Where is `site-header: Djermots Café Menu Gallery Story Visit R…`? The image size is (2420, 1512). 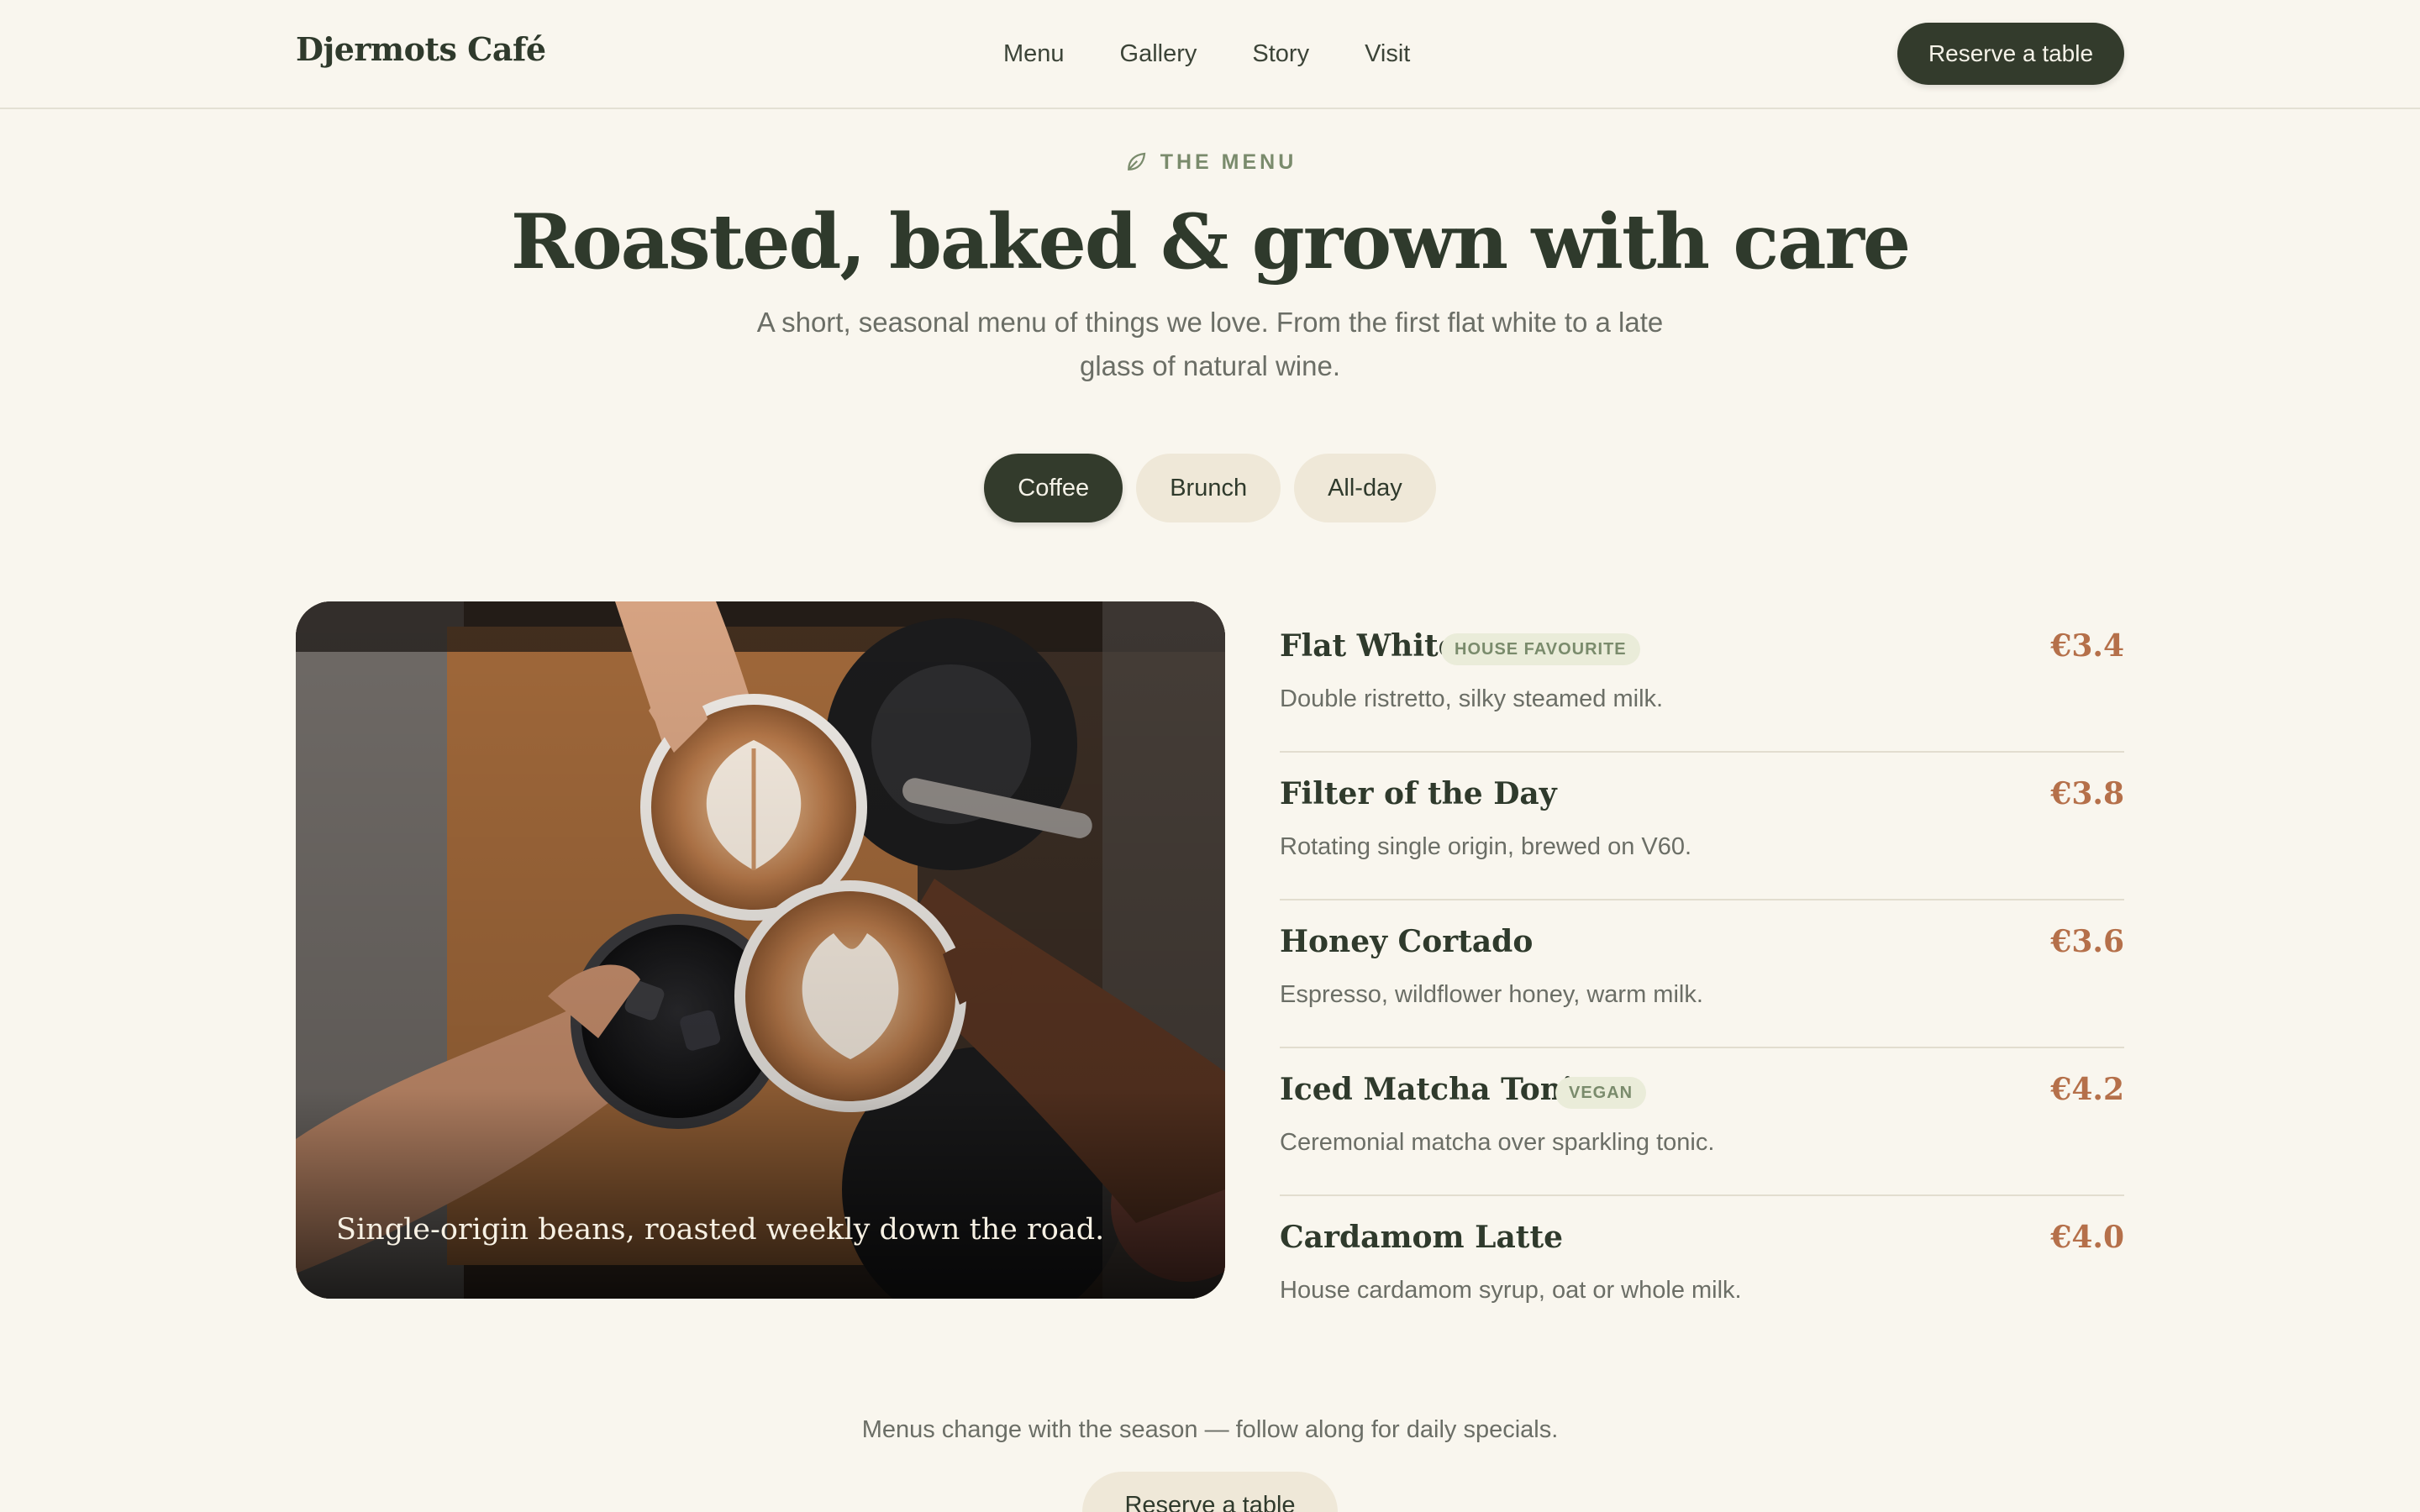 site-header: Djermots Café Menu Gallery Story Visit R… is located at coordinates (1210, 54).